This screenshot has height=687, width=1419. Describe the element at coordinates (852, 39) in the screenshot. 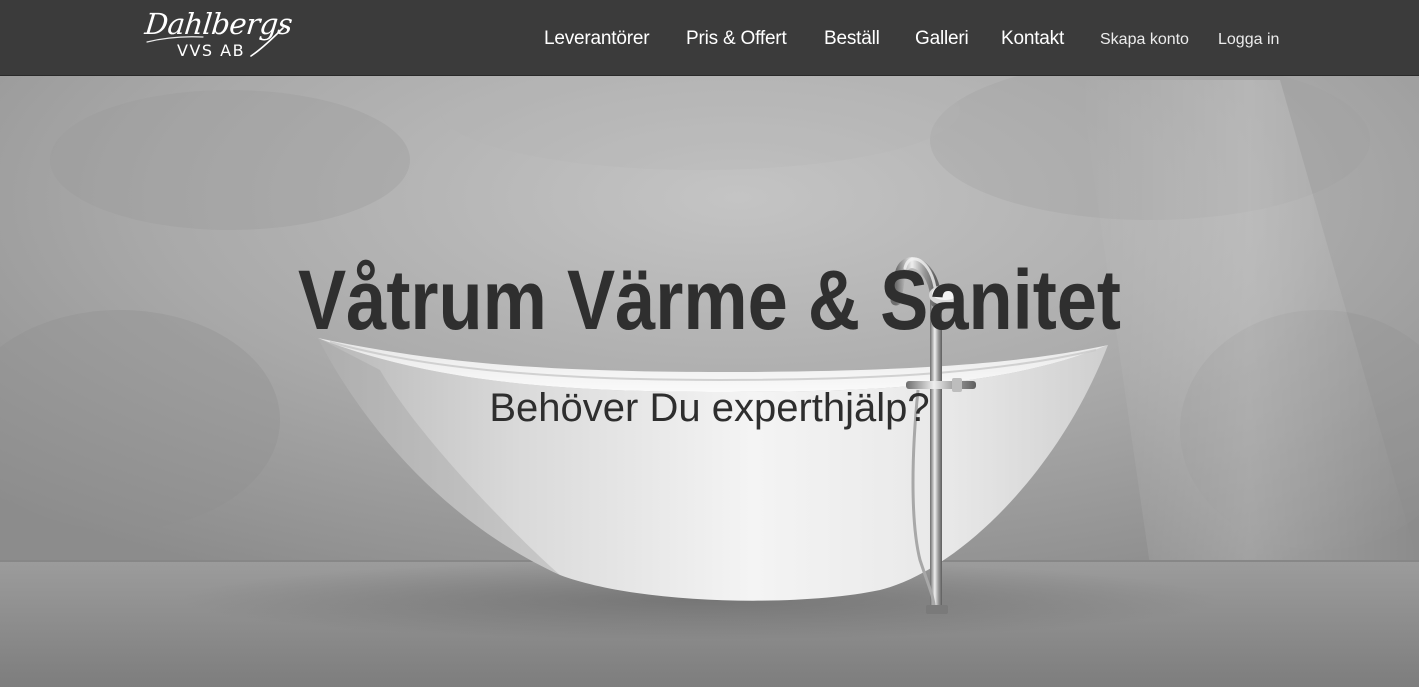

I see `nav-link-bestall: Beställ` at that location.